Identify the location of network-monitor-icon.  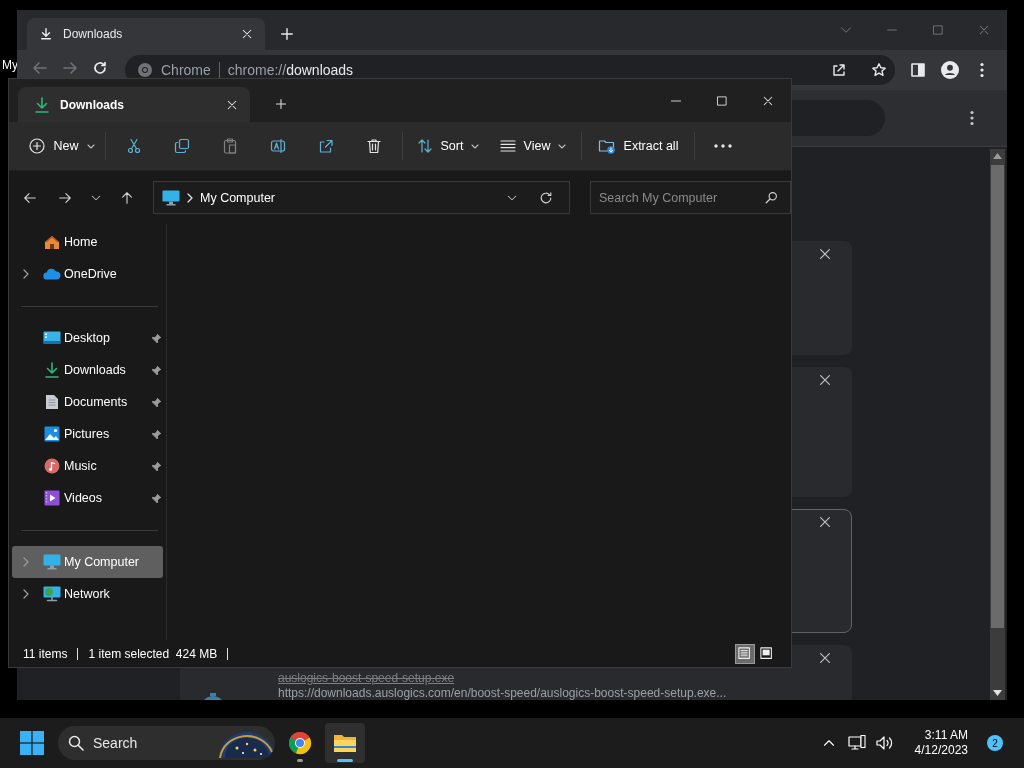
(856, 743).